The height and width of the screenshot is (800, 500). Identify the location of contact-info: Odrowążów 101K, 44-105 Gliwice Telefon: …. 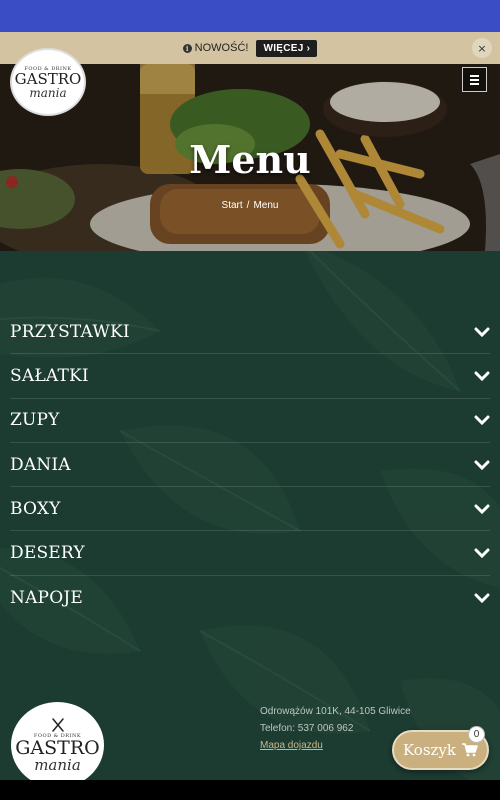
(335, 728).